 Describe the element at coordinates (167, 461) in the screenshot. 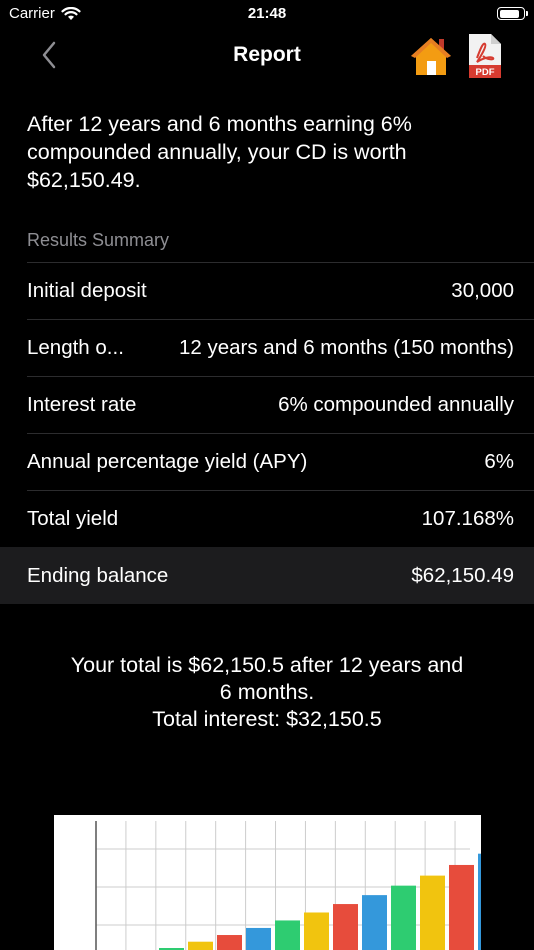

I see `row-label: Annual percentage yield (APY)` at that location.